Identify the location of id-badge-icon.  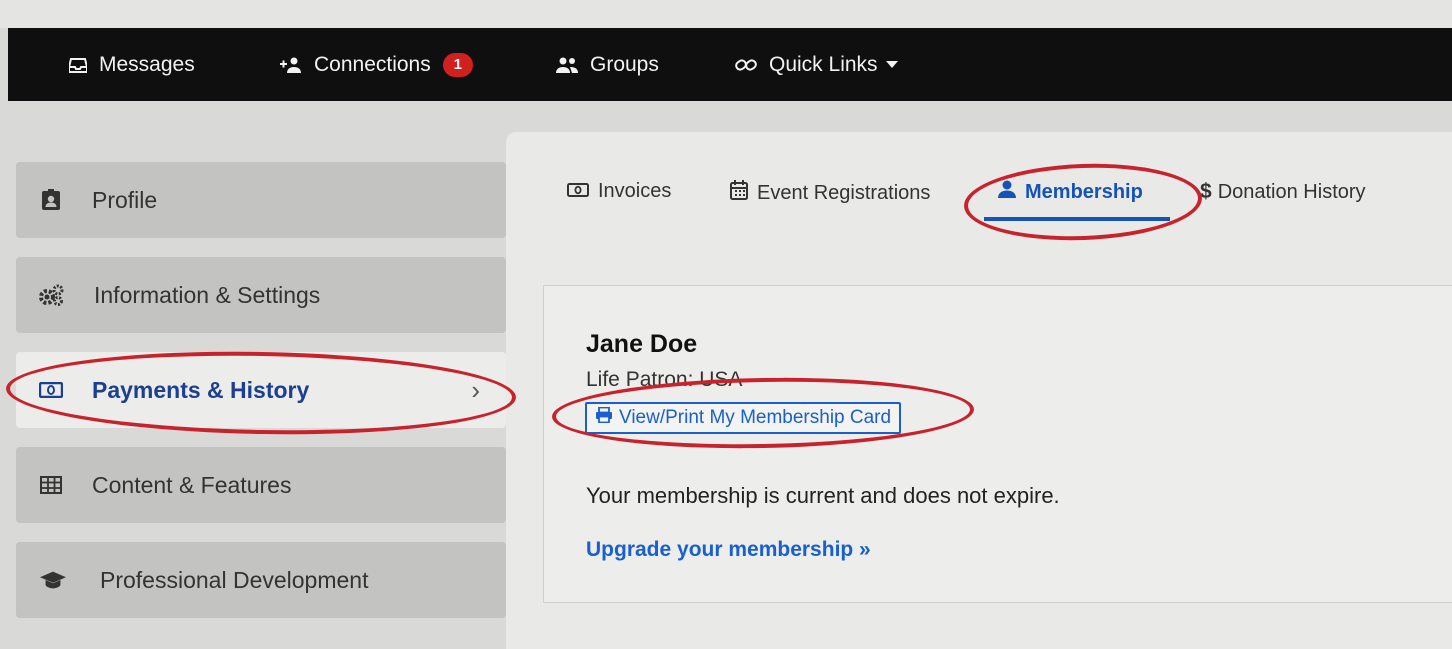
(51, 200).